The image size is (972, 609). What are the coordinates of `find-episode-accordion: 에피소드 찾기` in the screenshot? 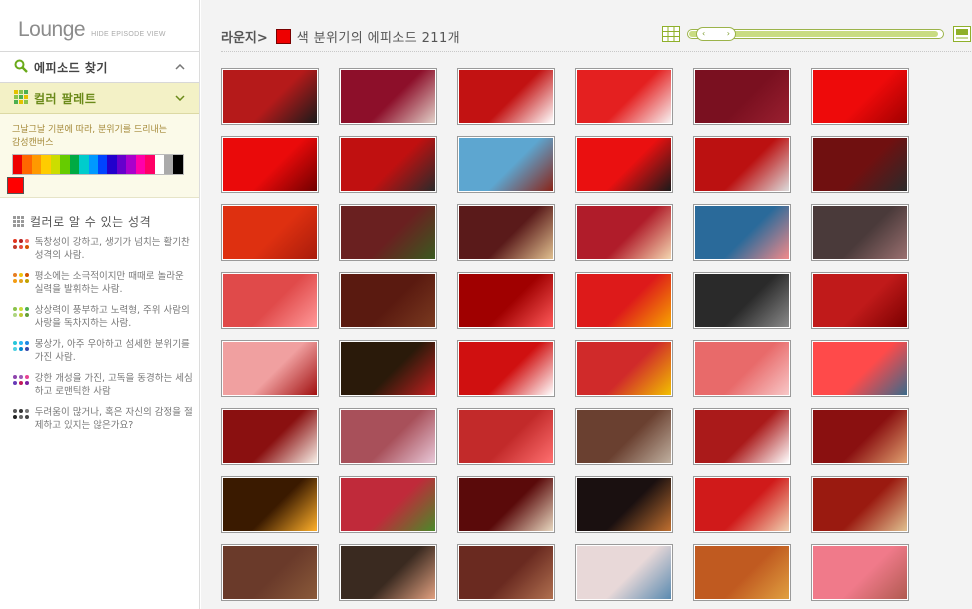 It's located at (99, 67).